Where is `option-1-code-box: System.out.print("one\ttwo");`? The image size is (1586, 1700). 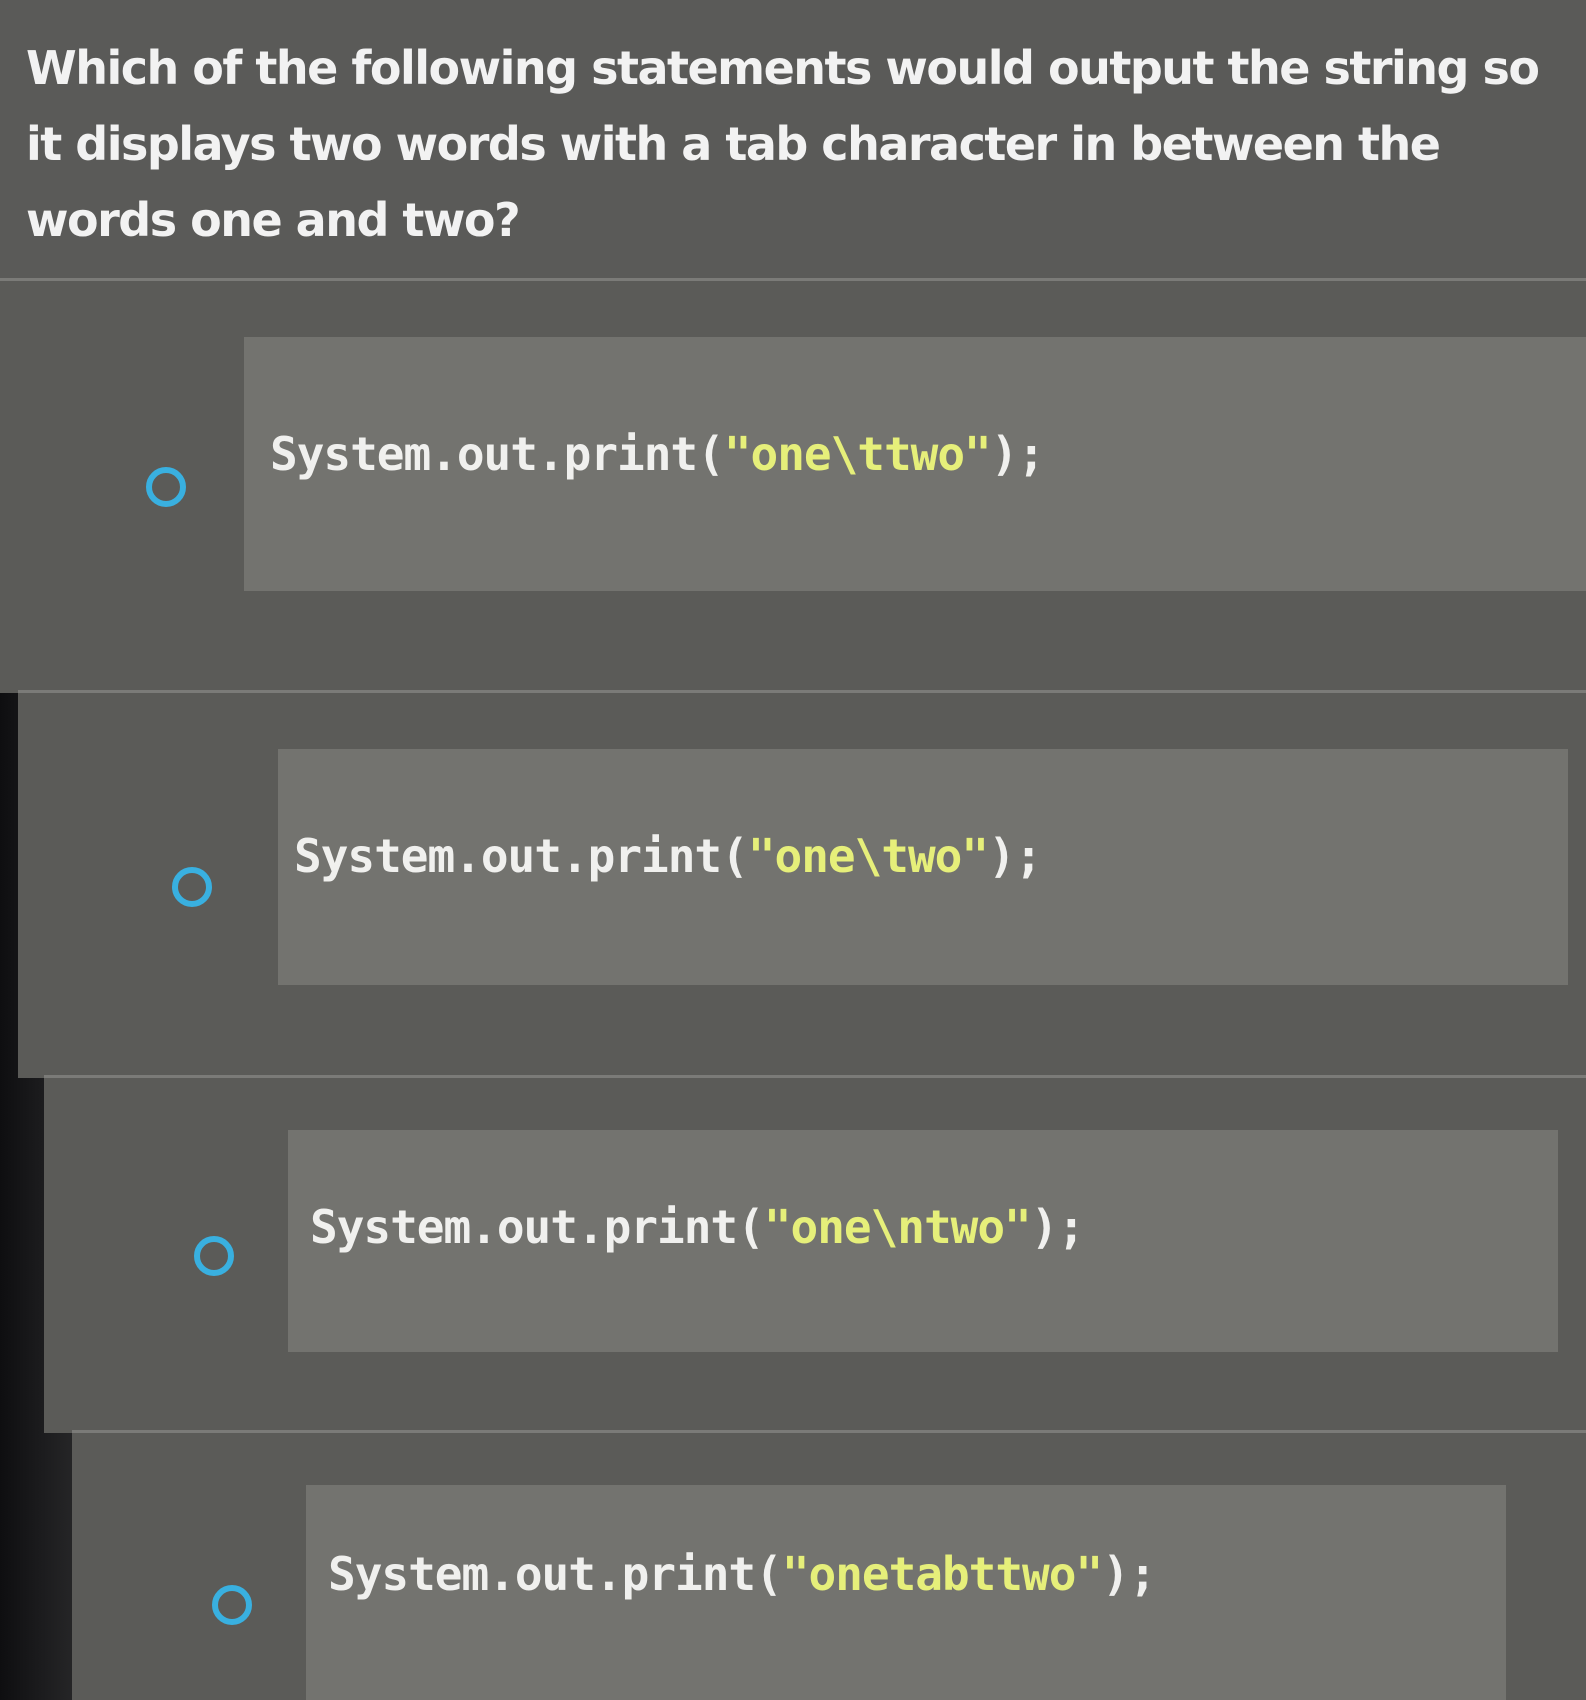 option-1-code-box: System.out.print("one\ttwo"); is located at coordinates (915, 464).